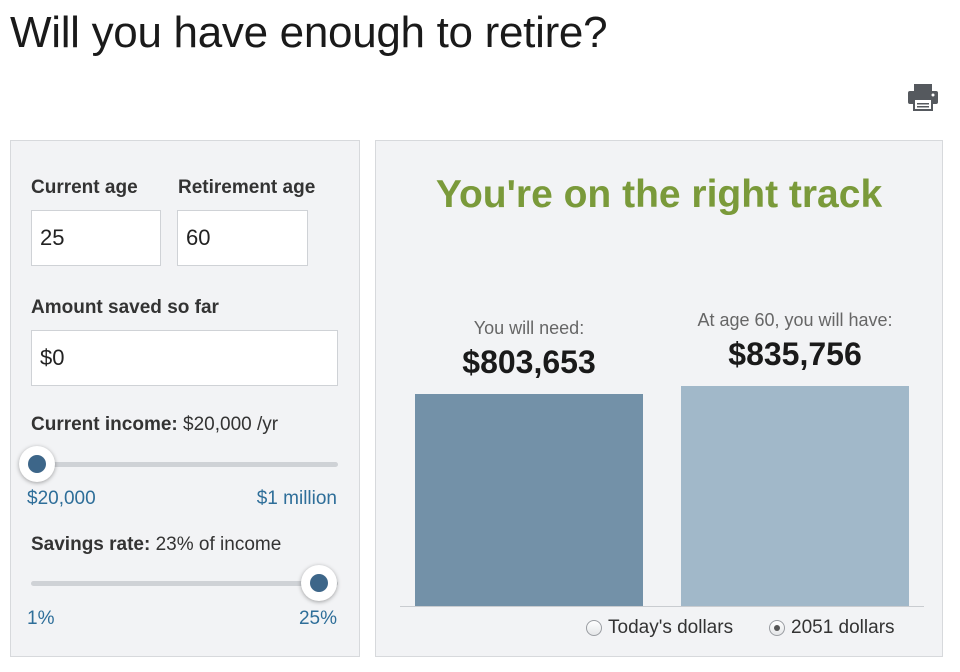 The height and width of the screenshot is (672, 960). Describe the element at coordinates (659, 194) in the screenshot. I see `result-headline: You're on the right track` at that location.